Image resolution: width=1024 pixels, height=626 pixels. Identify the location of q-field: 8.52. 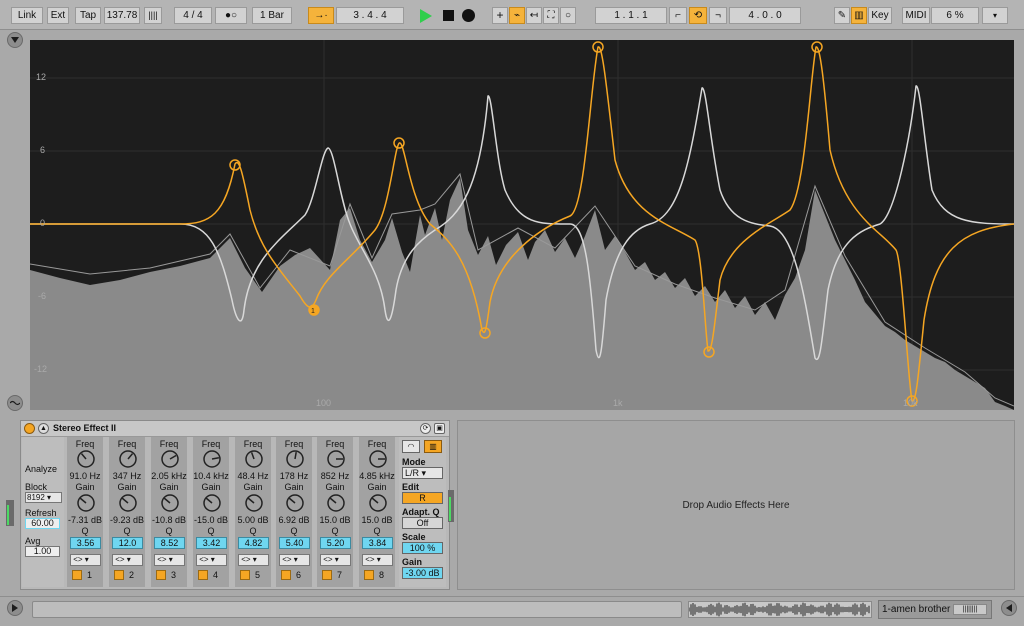
(169, 543).